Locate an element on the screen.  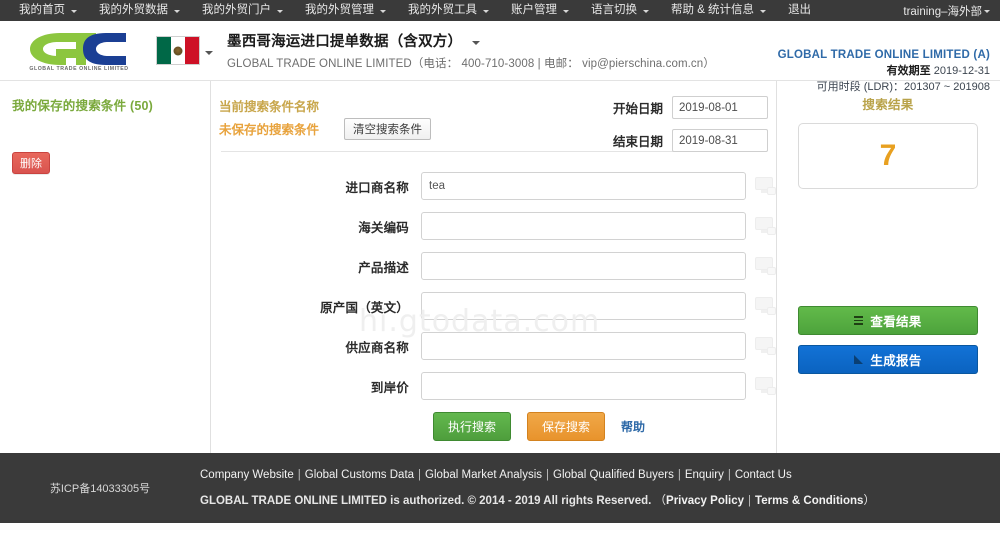
gtc-logo-icon: GLOBAL TRADE ONLINE LIMITED is located at coordinates (78, 51).